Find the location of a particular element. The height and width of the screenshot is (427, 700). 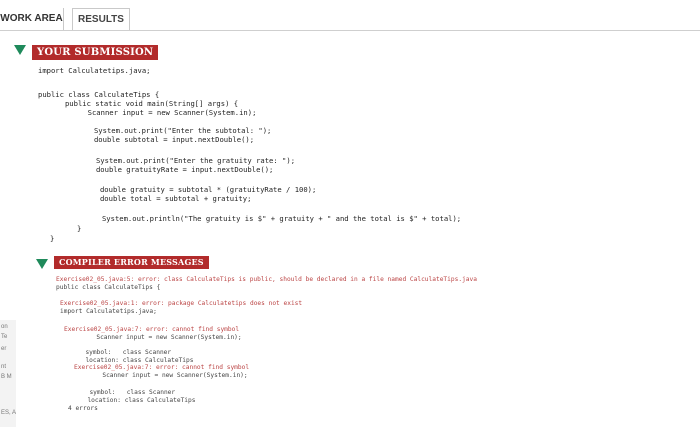

left-strip-text: nt is located at coordinates (4, 367).